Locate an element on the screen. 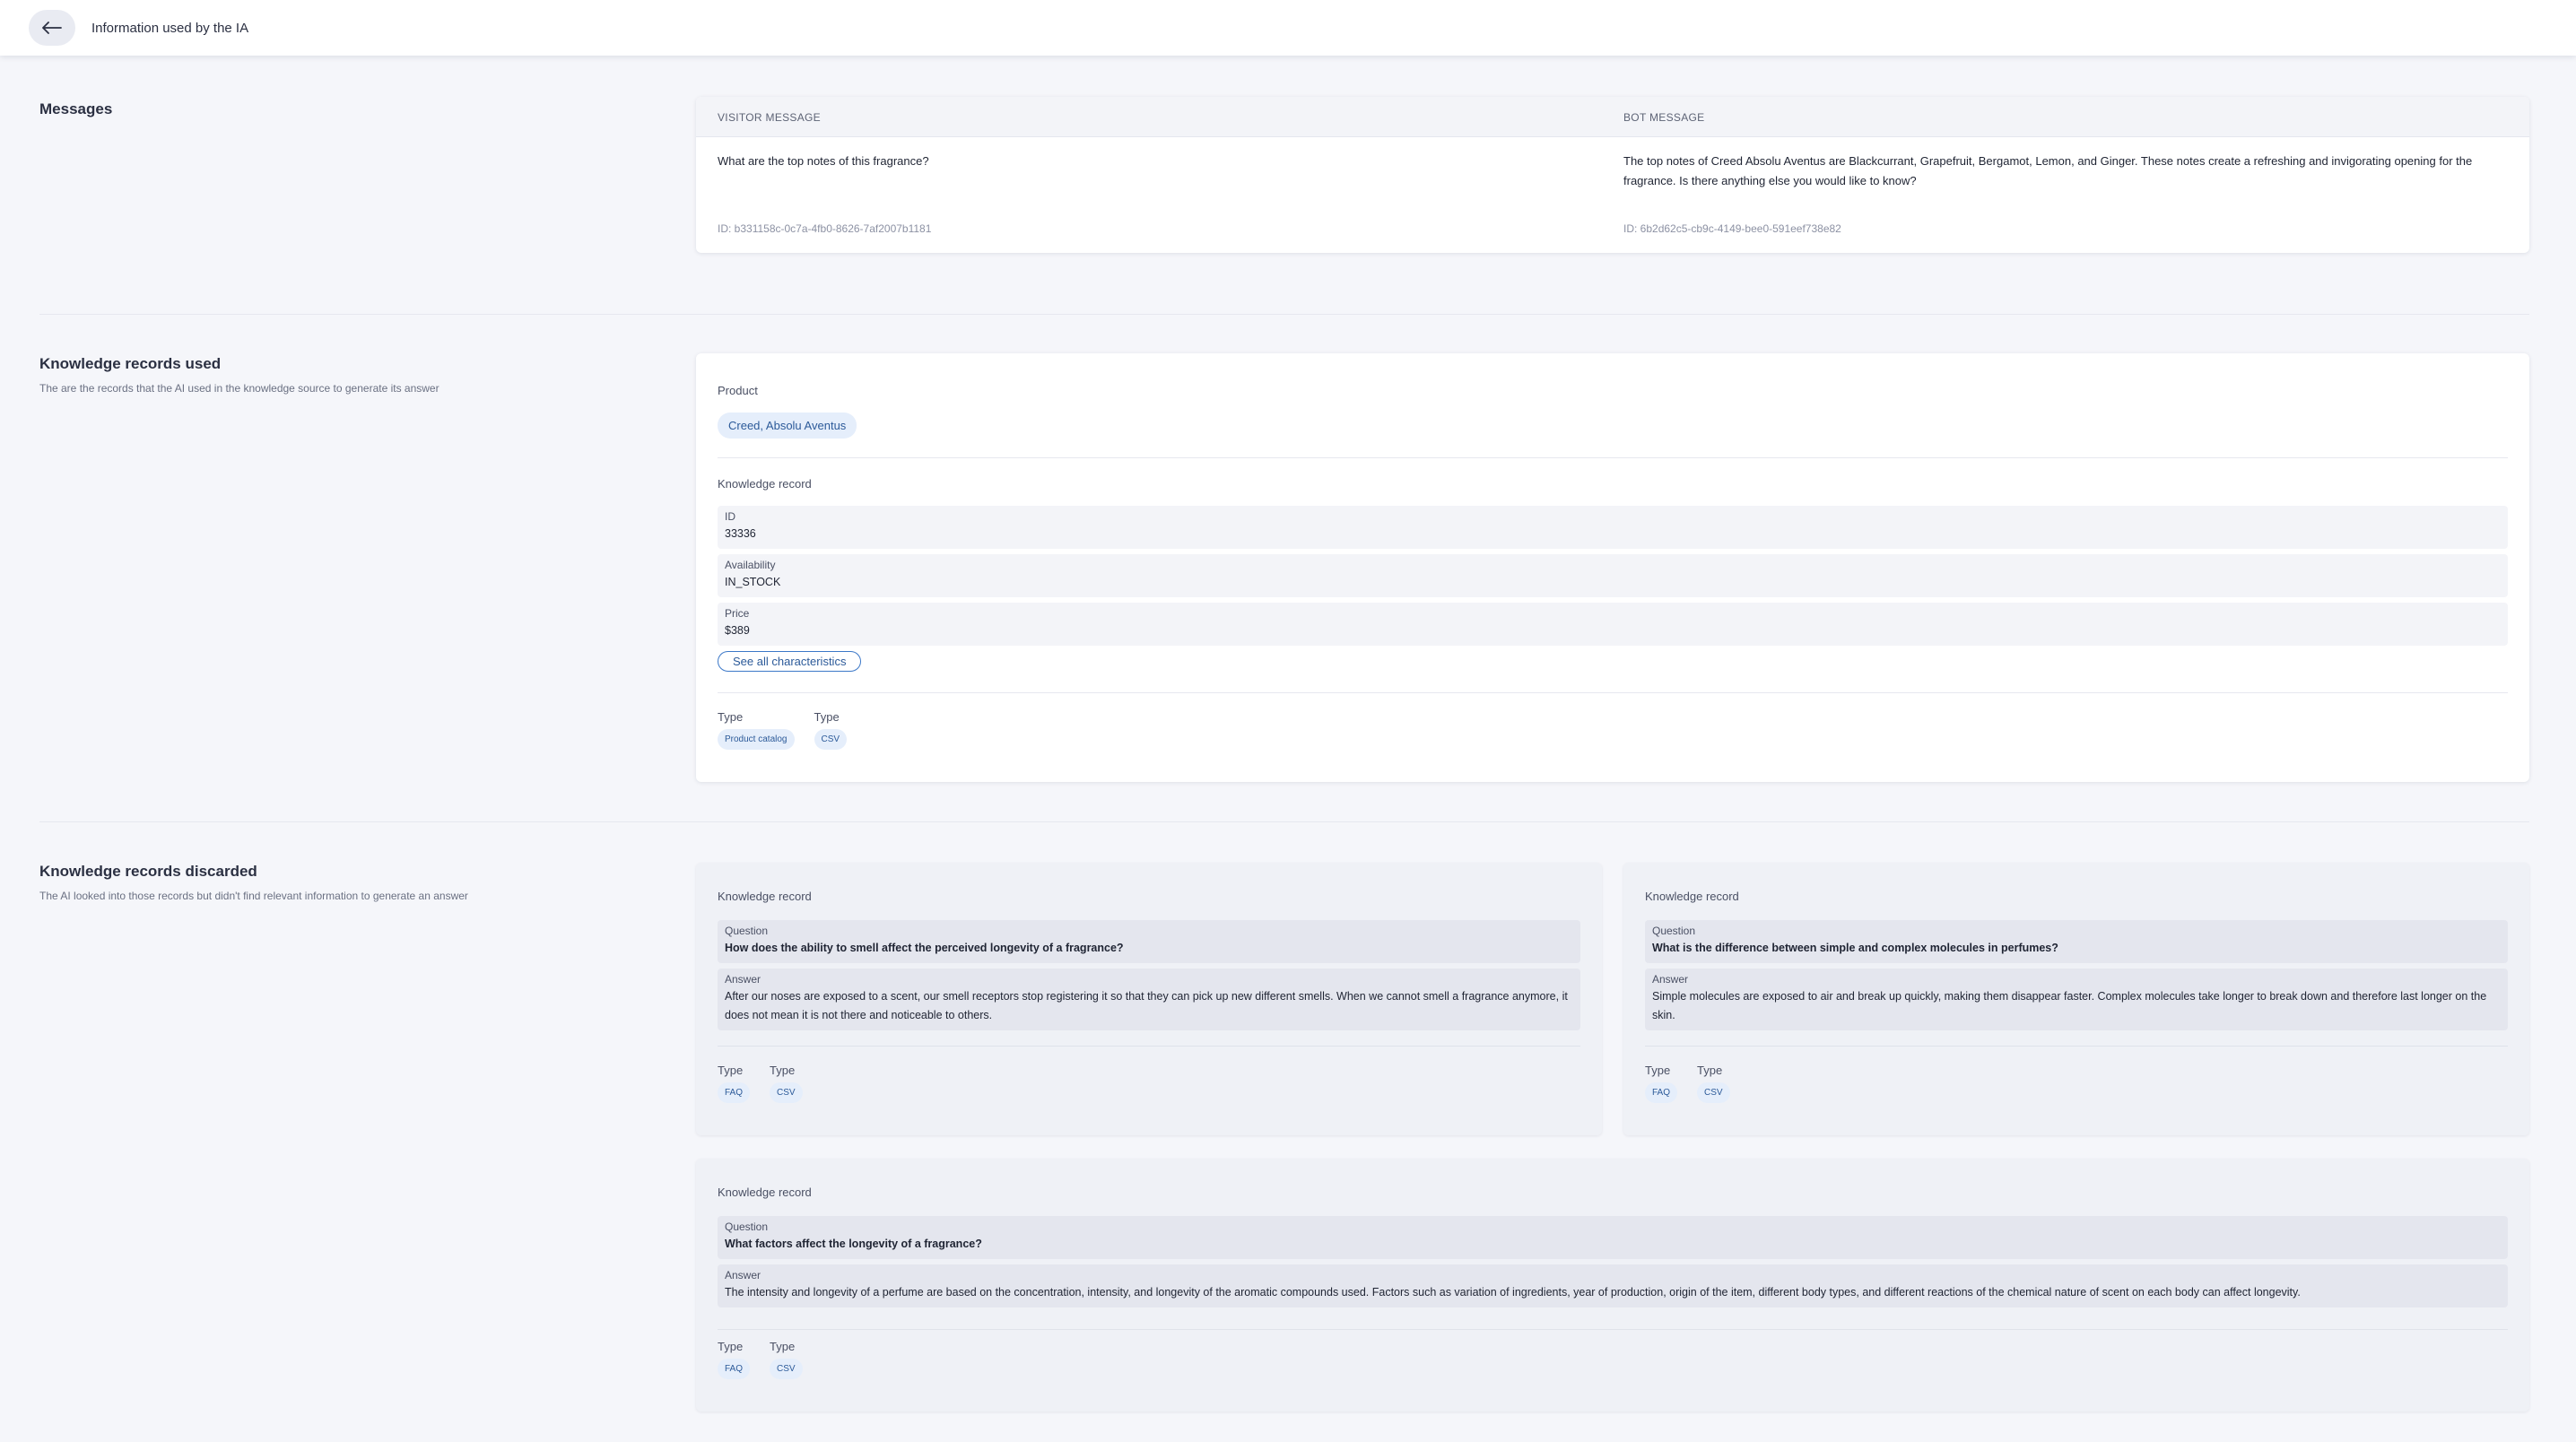  field-price: Price $389 is located at coordinates (1613, 624).